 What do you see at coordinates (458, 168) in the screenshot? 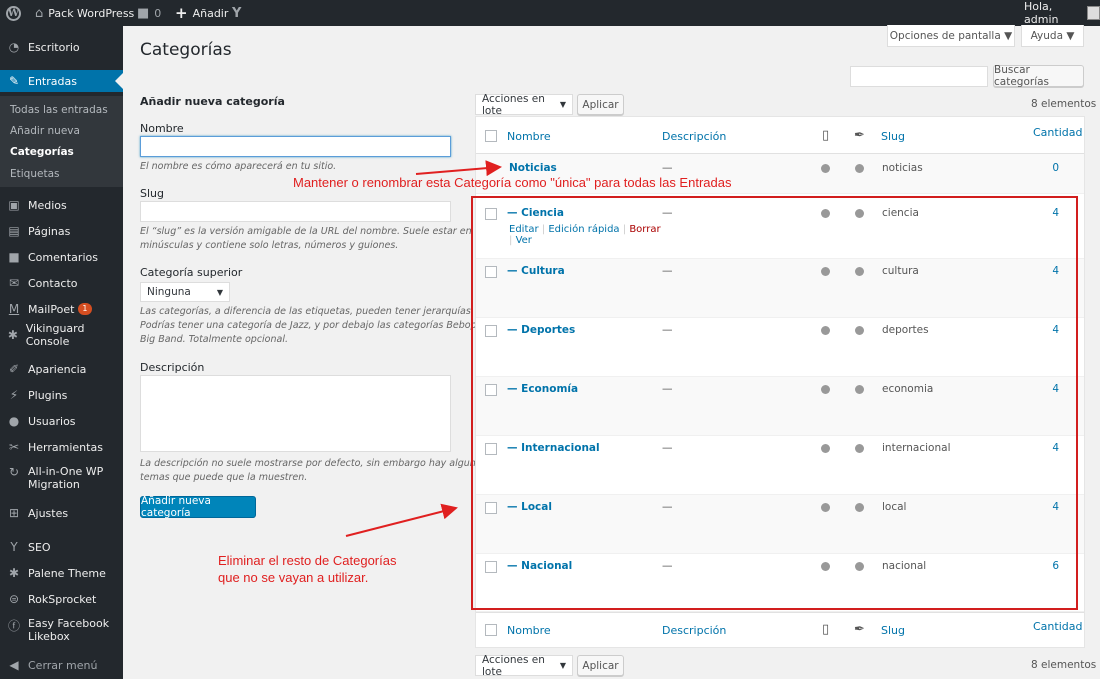
I see `arrow-to-noticias` at bounding box center [458, 168].